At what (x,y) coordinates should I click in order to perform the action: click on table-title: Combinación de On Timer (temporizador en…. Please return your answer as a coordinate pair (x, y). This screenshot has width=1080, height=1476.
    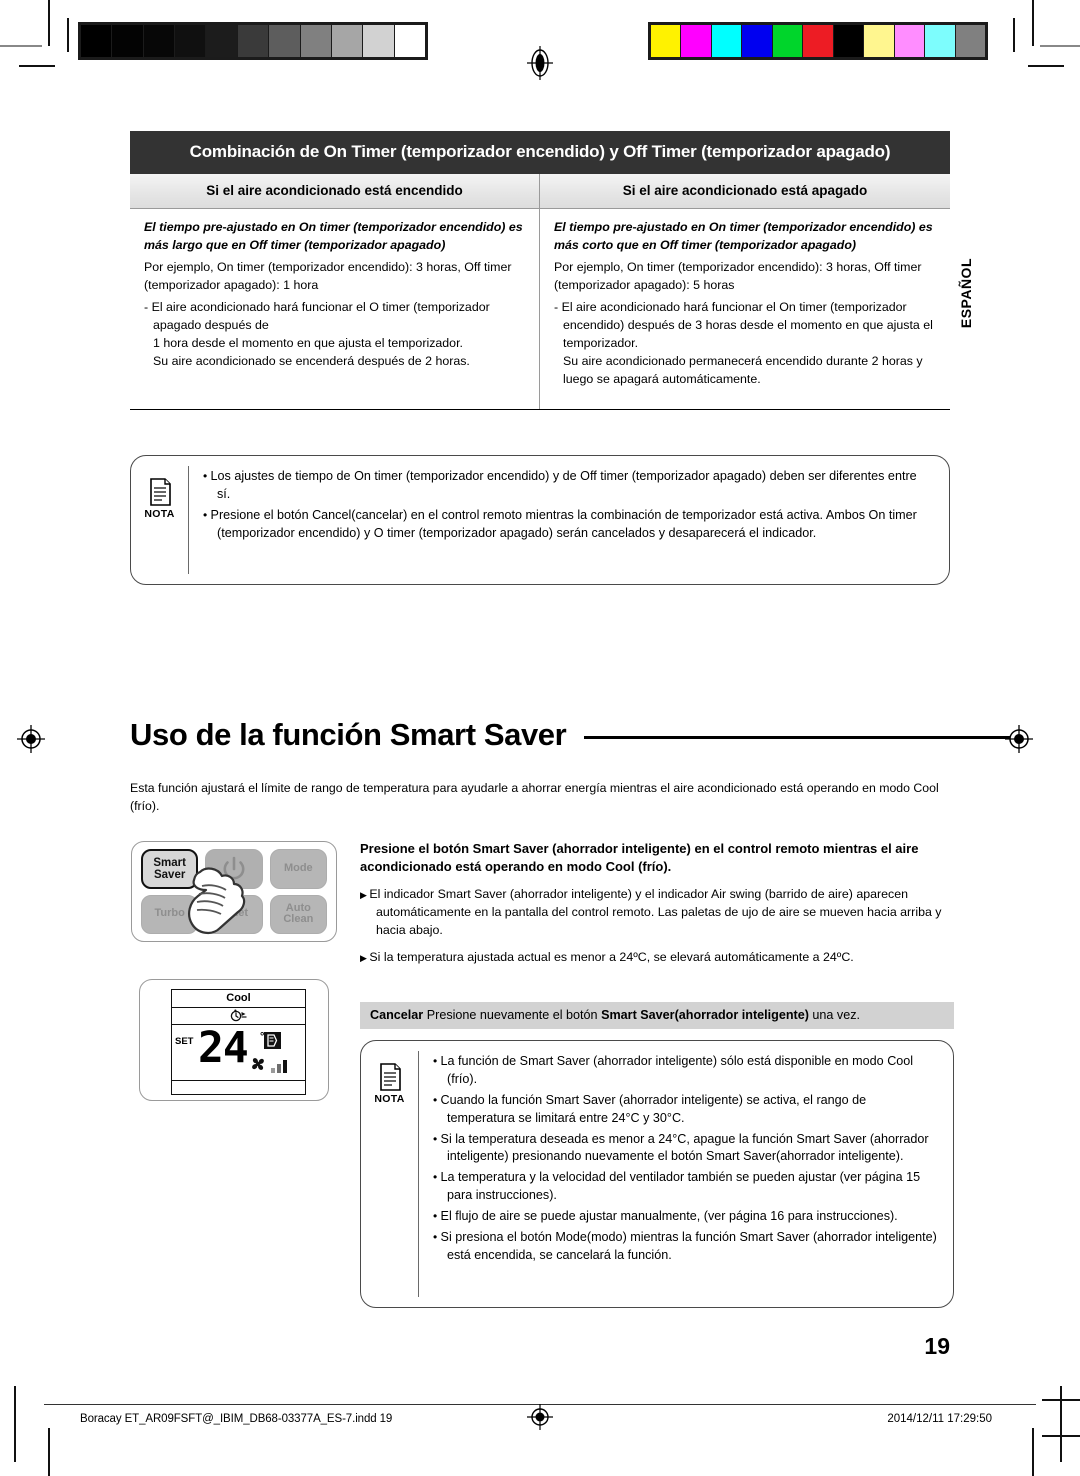
    Looking at the image, I should click on (540, 152).